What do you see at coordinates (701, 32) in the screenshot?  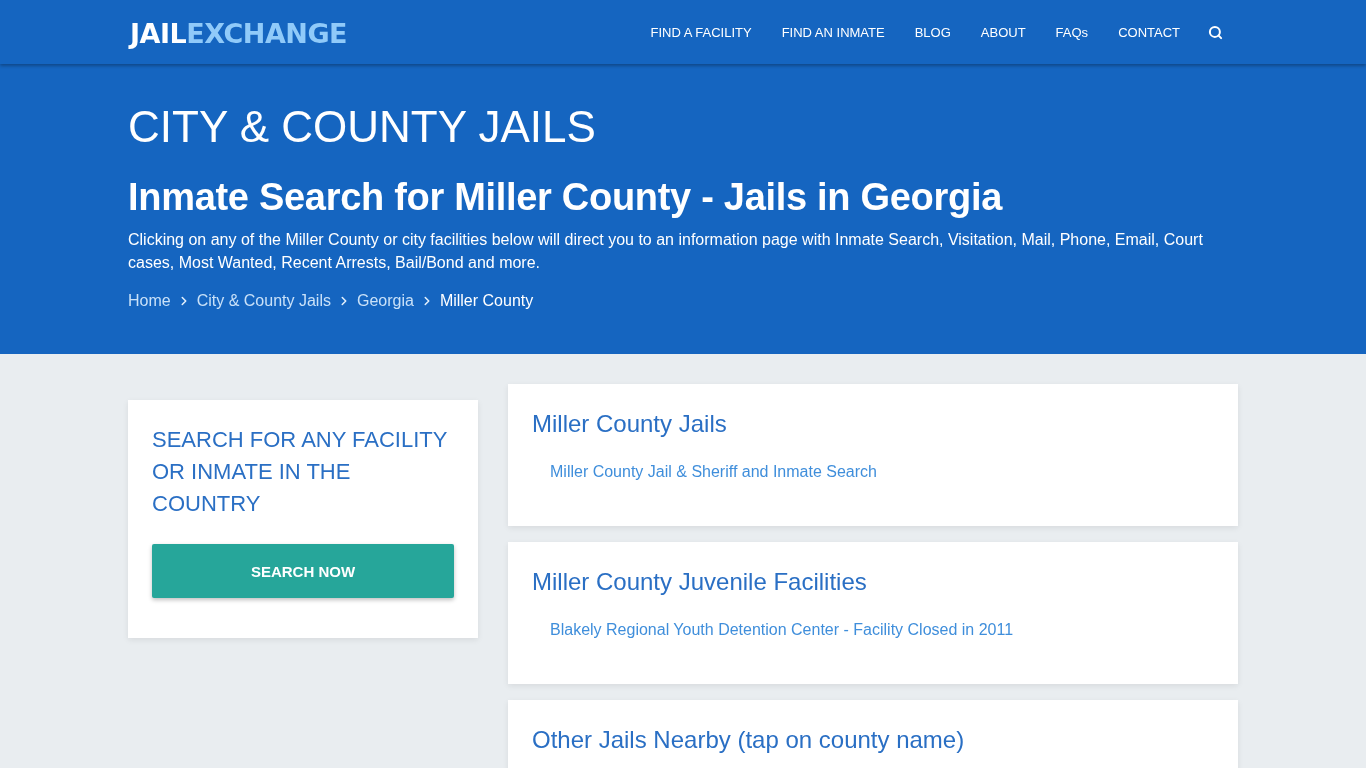 I see `nav-link: FIND A FACILITY` at bounding box center [701, 32].